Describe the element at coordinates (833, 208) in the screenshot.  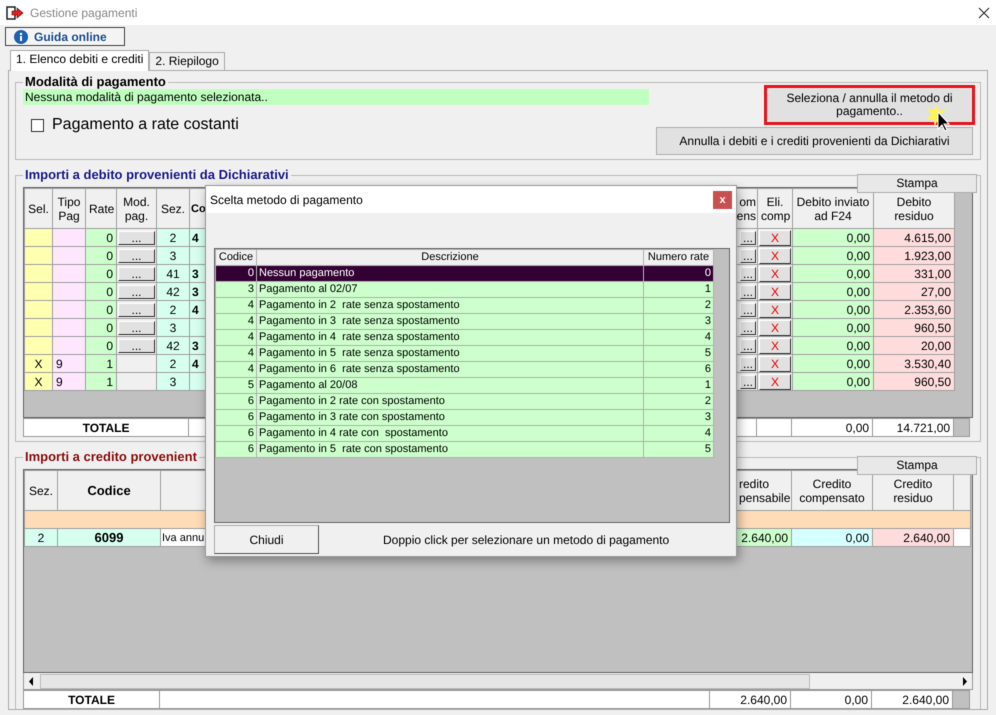
I see `column-header: Debito inviato ad F24` at that location.